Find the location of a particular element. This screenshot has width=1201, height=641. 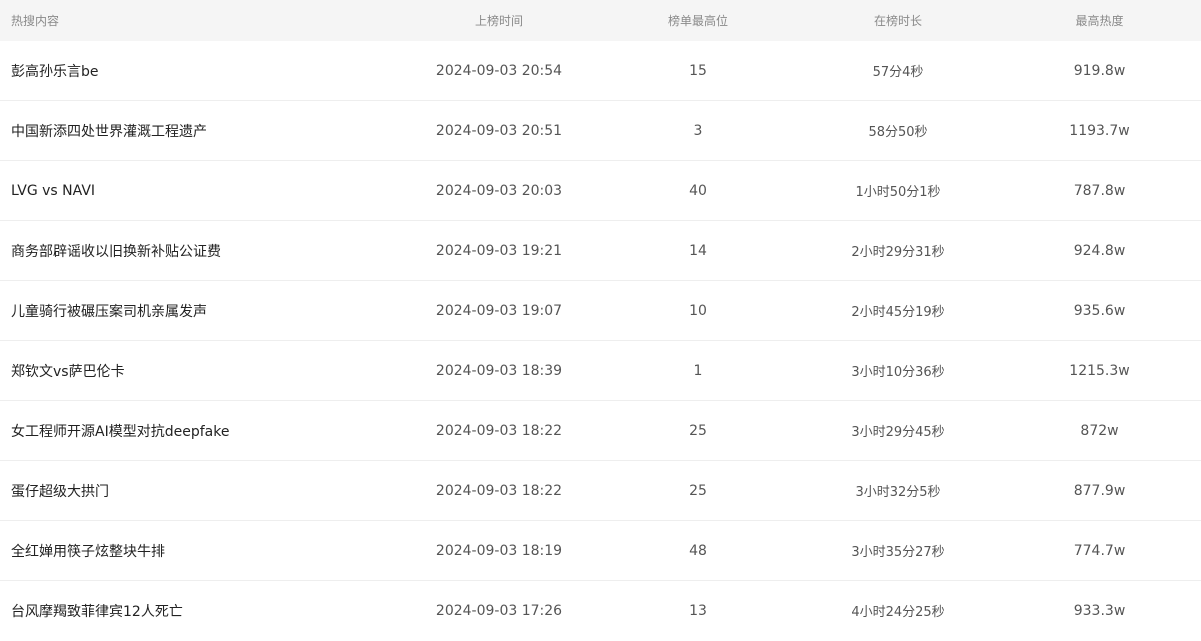

cell-time: 2024-09-03 20:54 is located at coordinates (499, 71).